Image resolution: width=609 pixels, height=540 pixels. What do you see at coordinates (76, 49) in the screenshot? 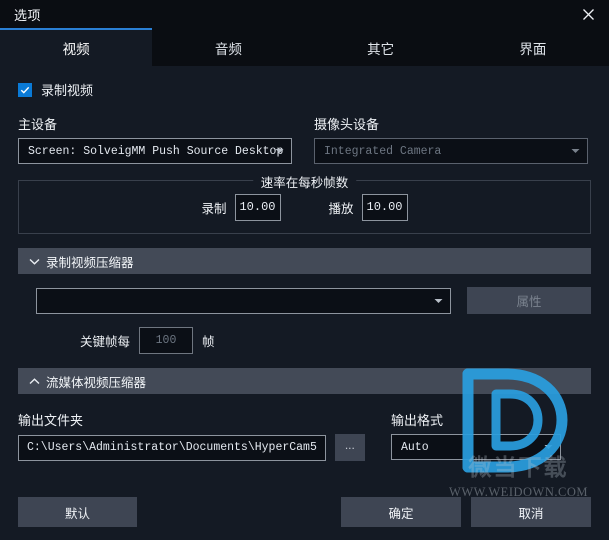
I see `tab-video-label: 视频` at bounding box center [76, 49].